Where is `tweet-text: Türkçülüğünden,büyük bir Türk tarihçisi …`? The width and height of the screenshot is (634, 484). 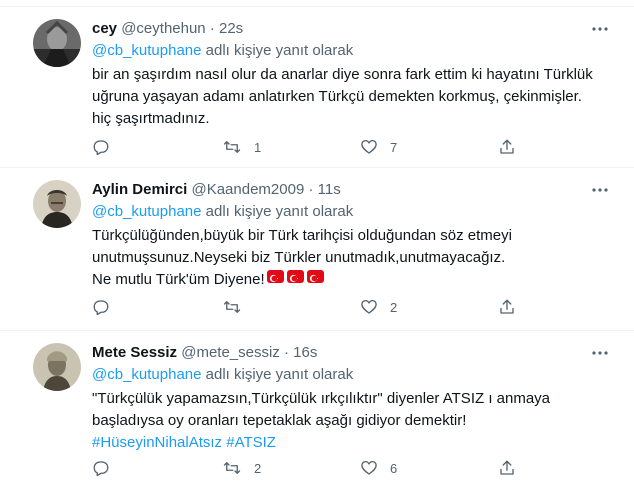 tweet-text: Türkçülüğünden,büyük bir Türk tarihçisi … is located at coordinates (352, 258).